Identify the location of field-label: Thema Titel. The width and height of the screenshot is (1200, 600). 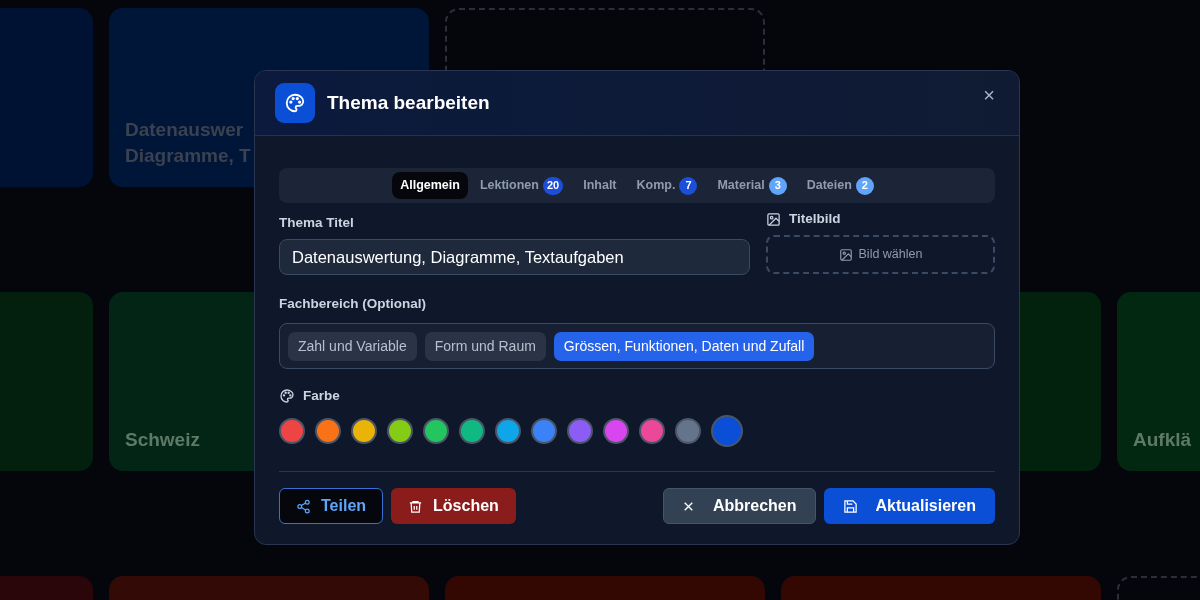
(317, 222).